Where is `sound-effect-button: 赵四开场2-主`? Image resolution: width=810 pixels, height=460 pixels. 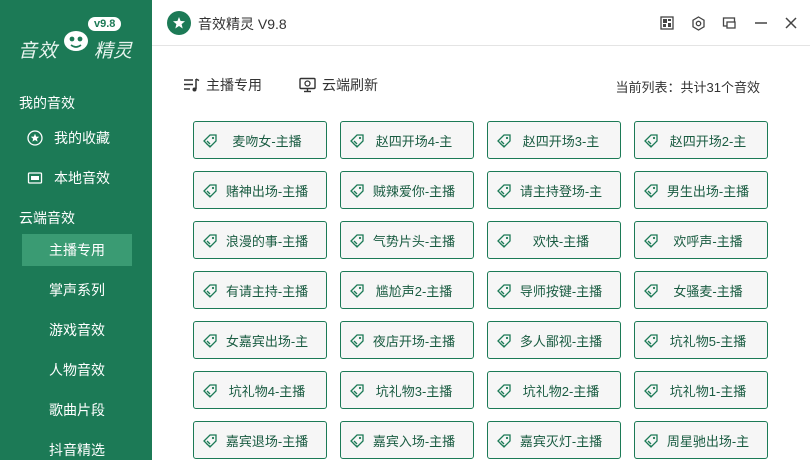
sound-effect-button: 赵四开场2-主 is located at coordinates (701, 140).